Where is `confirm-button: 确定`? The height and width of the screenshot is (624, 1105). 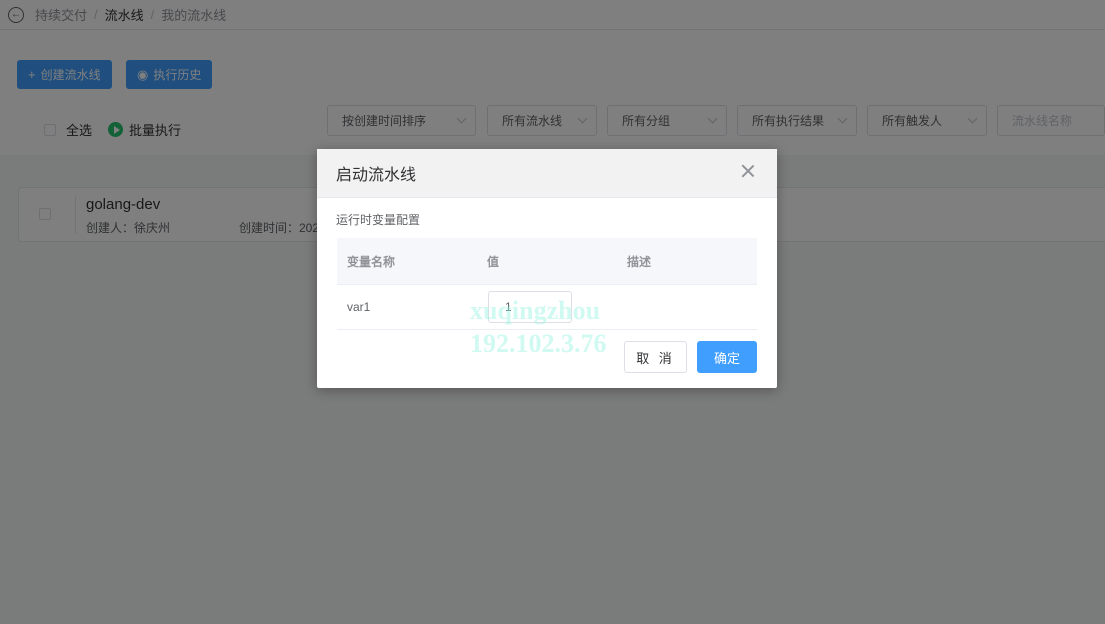
confirm-button: 确定 is located at coordinates (727, 357).